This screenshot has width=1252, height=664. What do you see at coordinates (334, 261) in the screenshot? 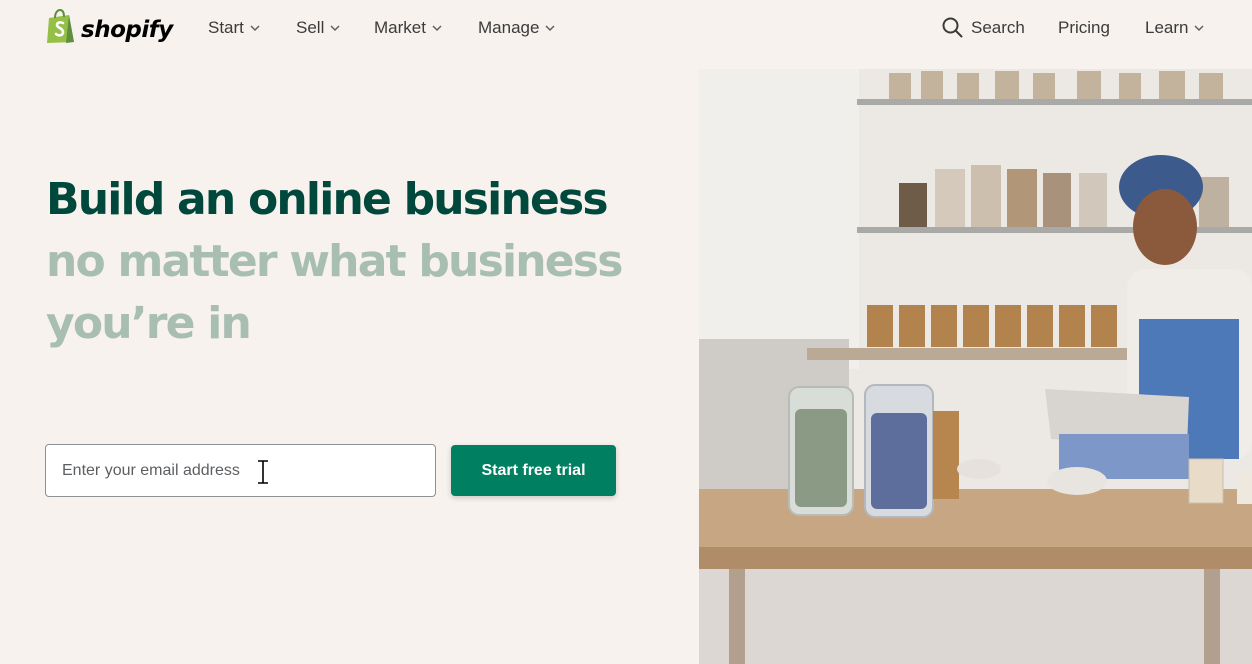
I see `hero-subheadline-line1: no matter what business` at bounding box center [334, 261].